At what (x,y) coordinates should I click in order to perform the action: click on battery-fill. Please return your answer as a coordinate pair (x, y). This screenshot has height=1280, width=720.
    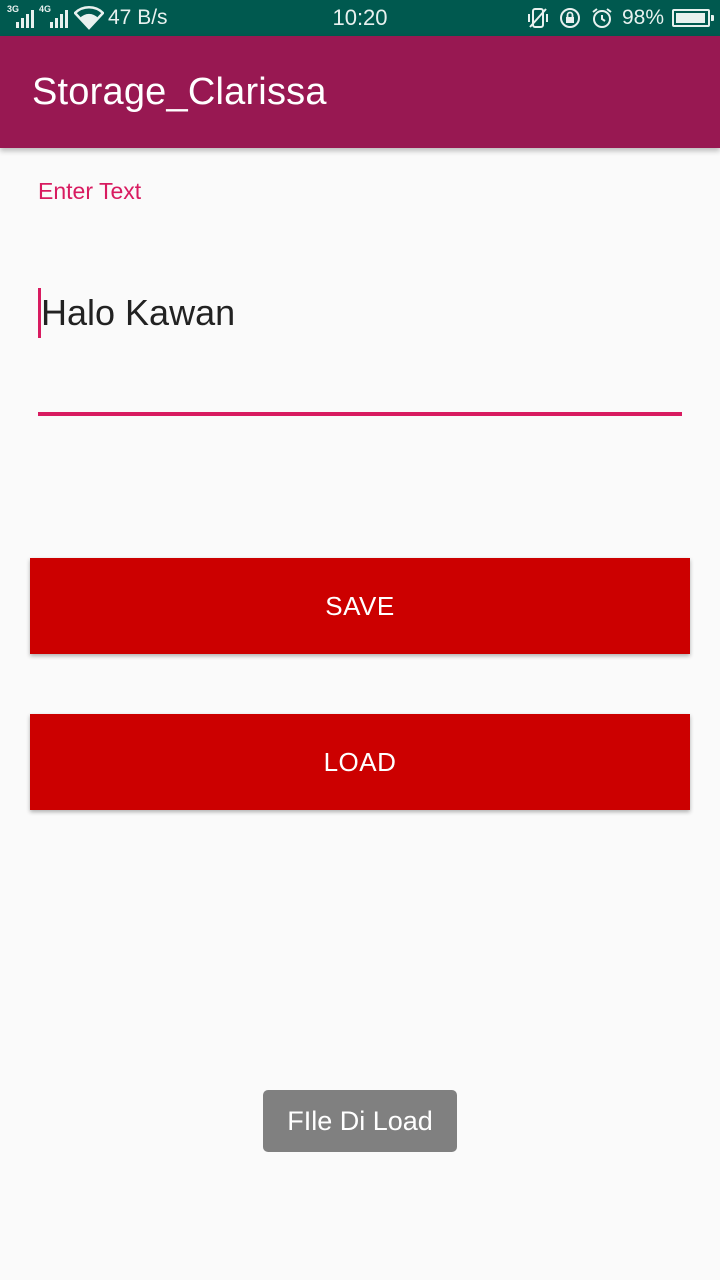
    Looking at the image, I should click on (691, 18).